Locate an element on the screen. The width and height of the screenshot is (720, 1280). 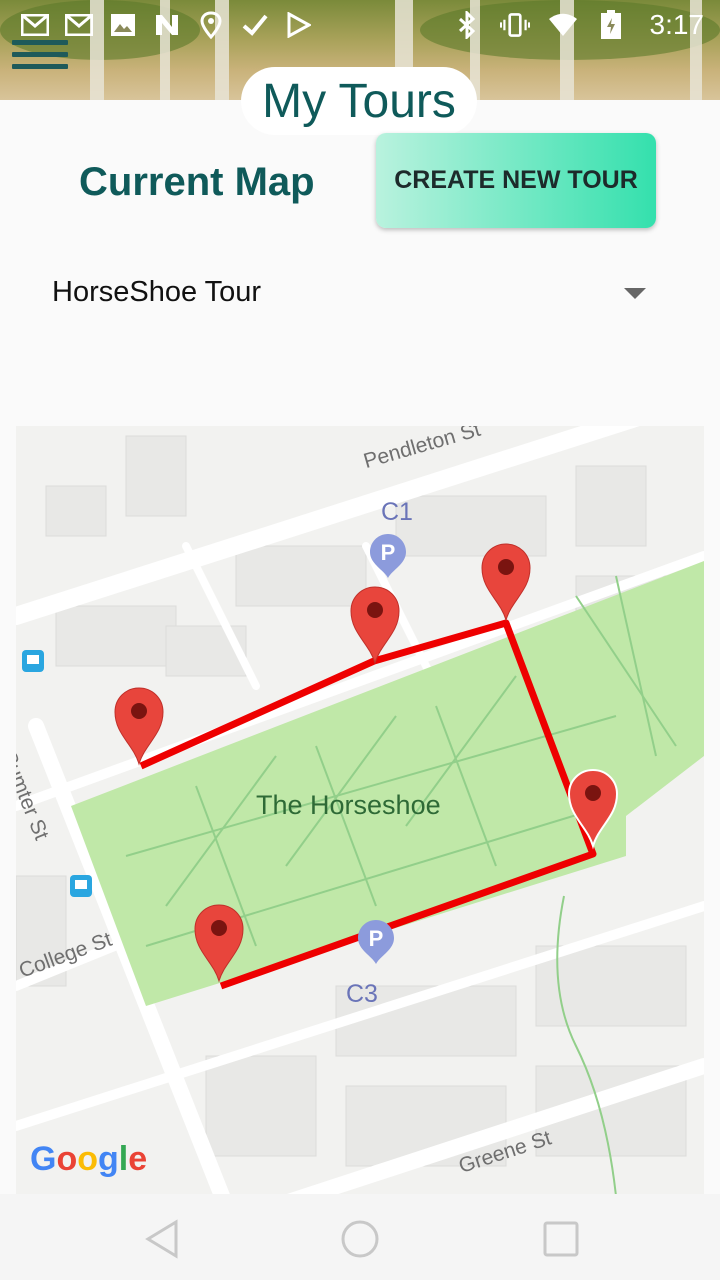
parking-label-c3: C3 is located at coordinates (362, 994).